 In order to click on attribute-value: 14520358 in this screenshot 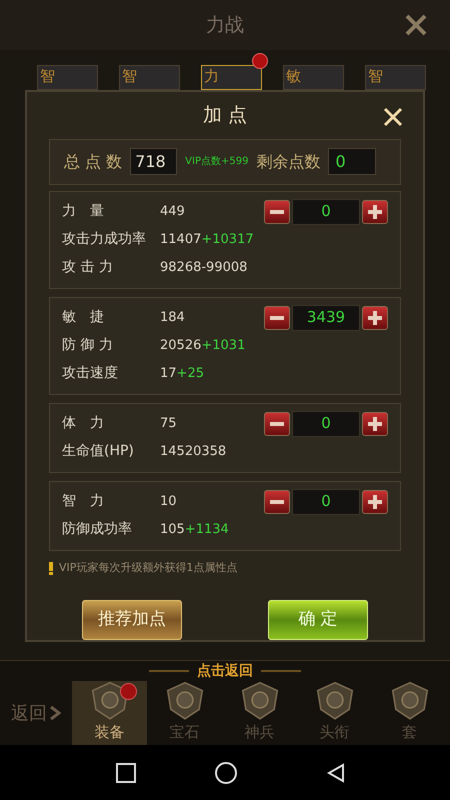, I will do `click(193, 451)`.